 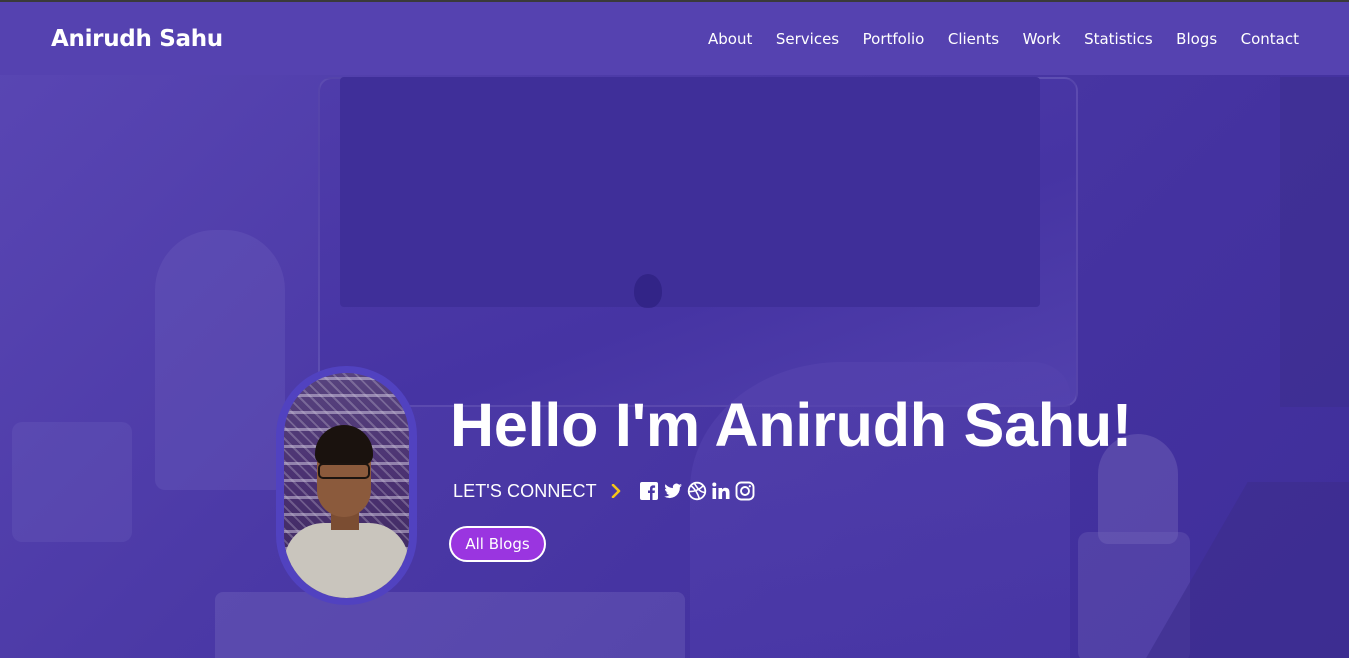 I want to click on nav-link-portfolio: Portfolio, so click(x=894, y=39).